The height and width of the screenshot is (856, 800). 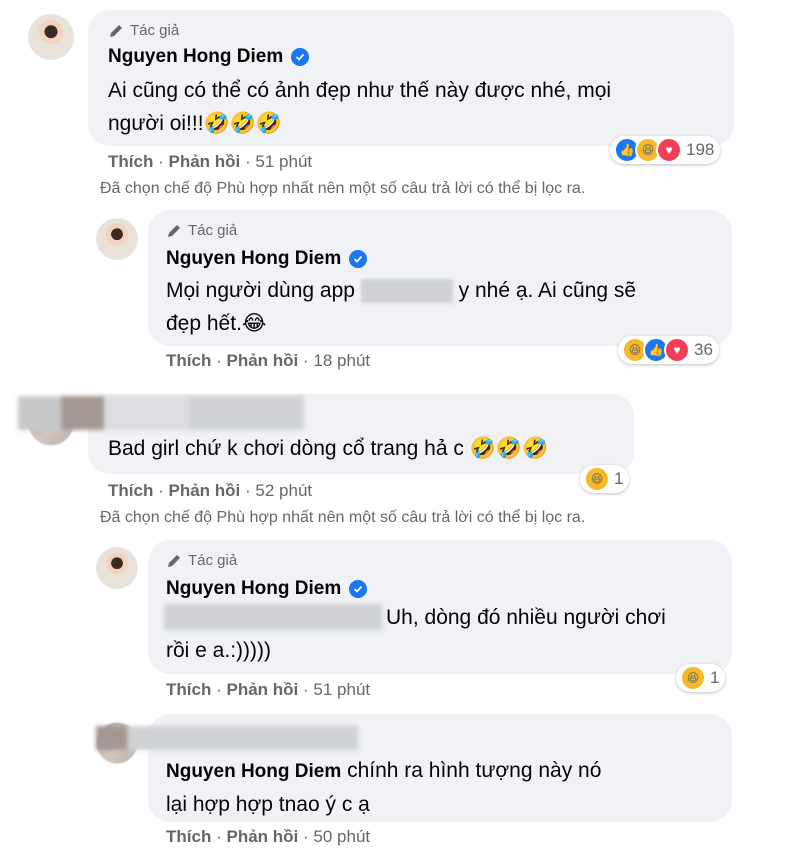 I want to click on redacted-blur, so click(x=406, y=291).